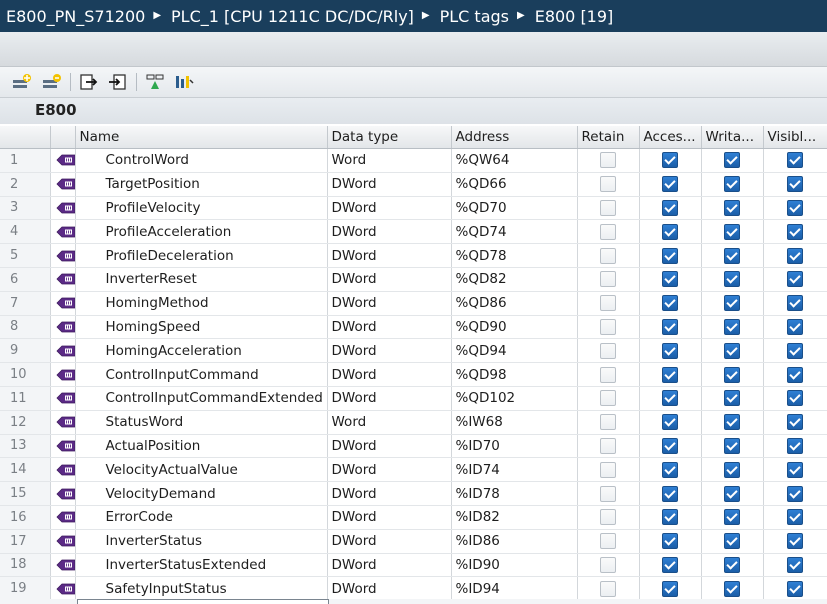 The height and width of the screenshot is (604, 827). I want to click on tag-name-cell: HomingAcceleration, so click(201, 351).